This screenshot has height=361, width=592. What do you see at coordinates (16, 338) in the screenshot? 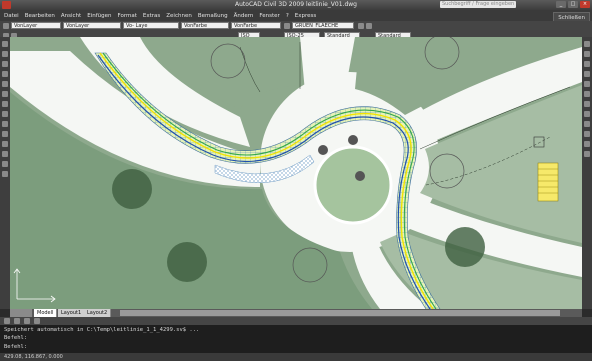
I see `command-history-line-2: Befehl:` at bounding box center [16, 338].